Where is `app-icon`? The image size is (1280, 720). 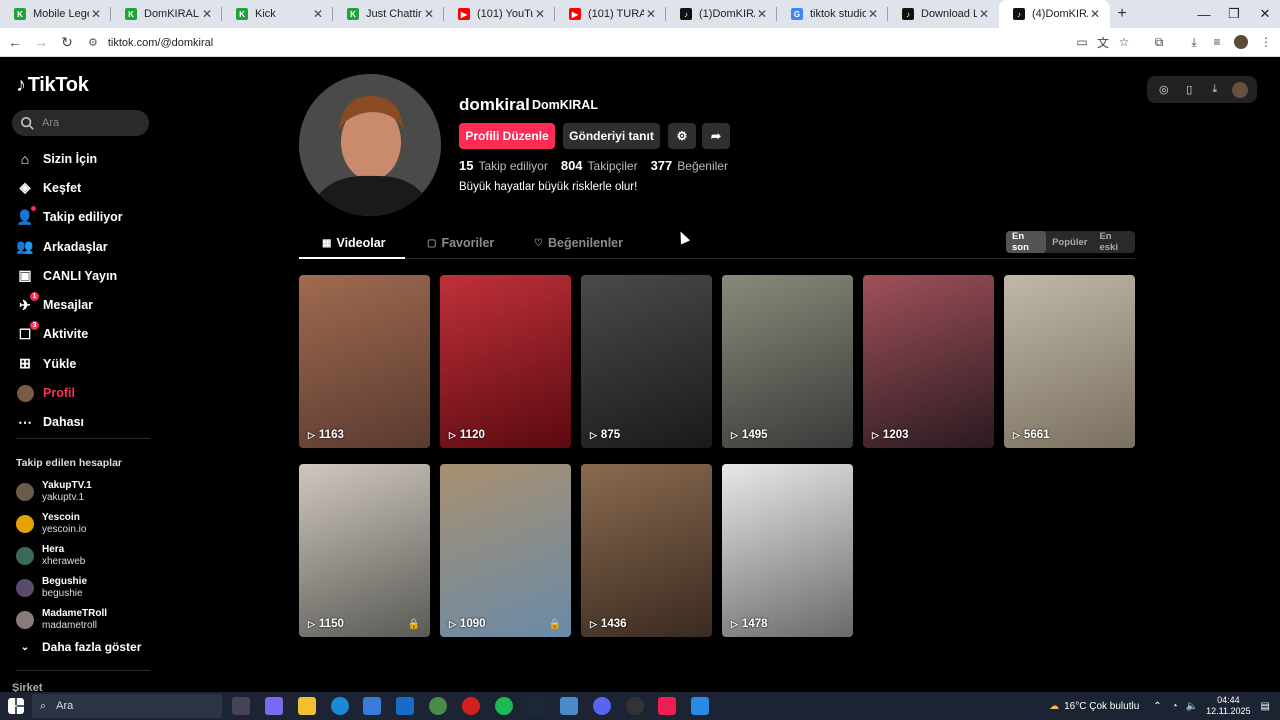
app-icon is located at coordinates (569, 706).